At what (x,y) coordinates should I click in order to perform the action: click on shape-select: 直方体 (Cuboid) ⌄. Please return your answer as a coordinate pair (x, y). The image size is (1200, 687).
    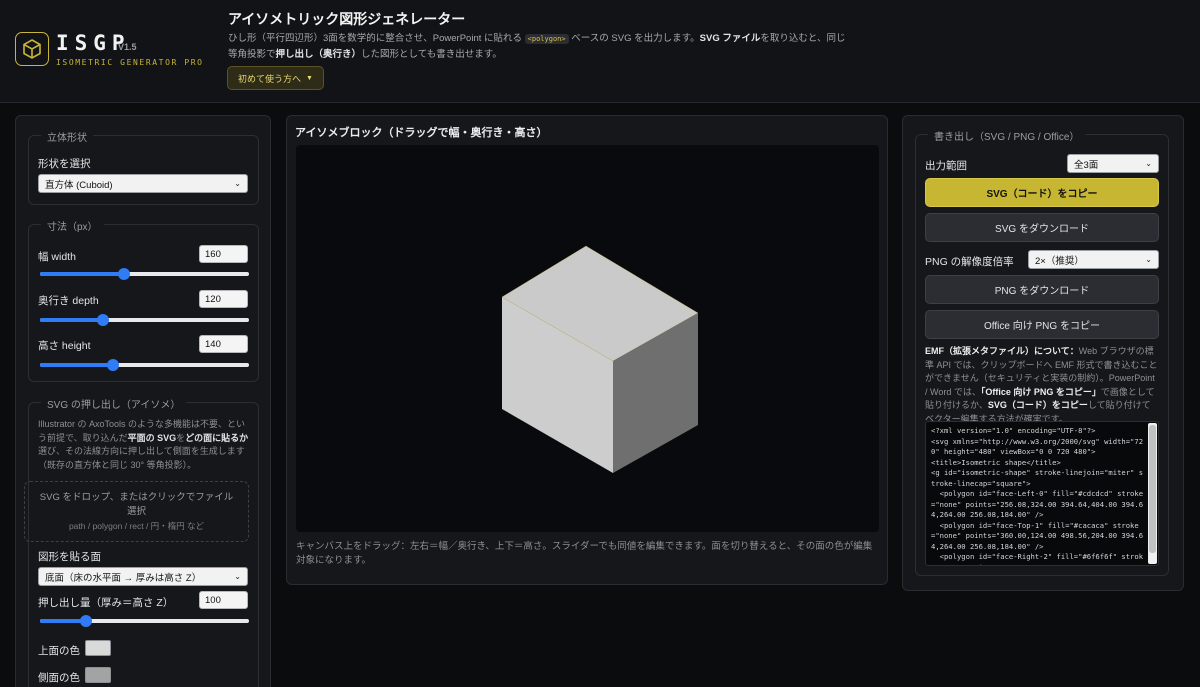
    Looking at the image, I should click on (143, 183).